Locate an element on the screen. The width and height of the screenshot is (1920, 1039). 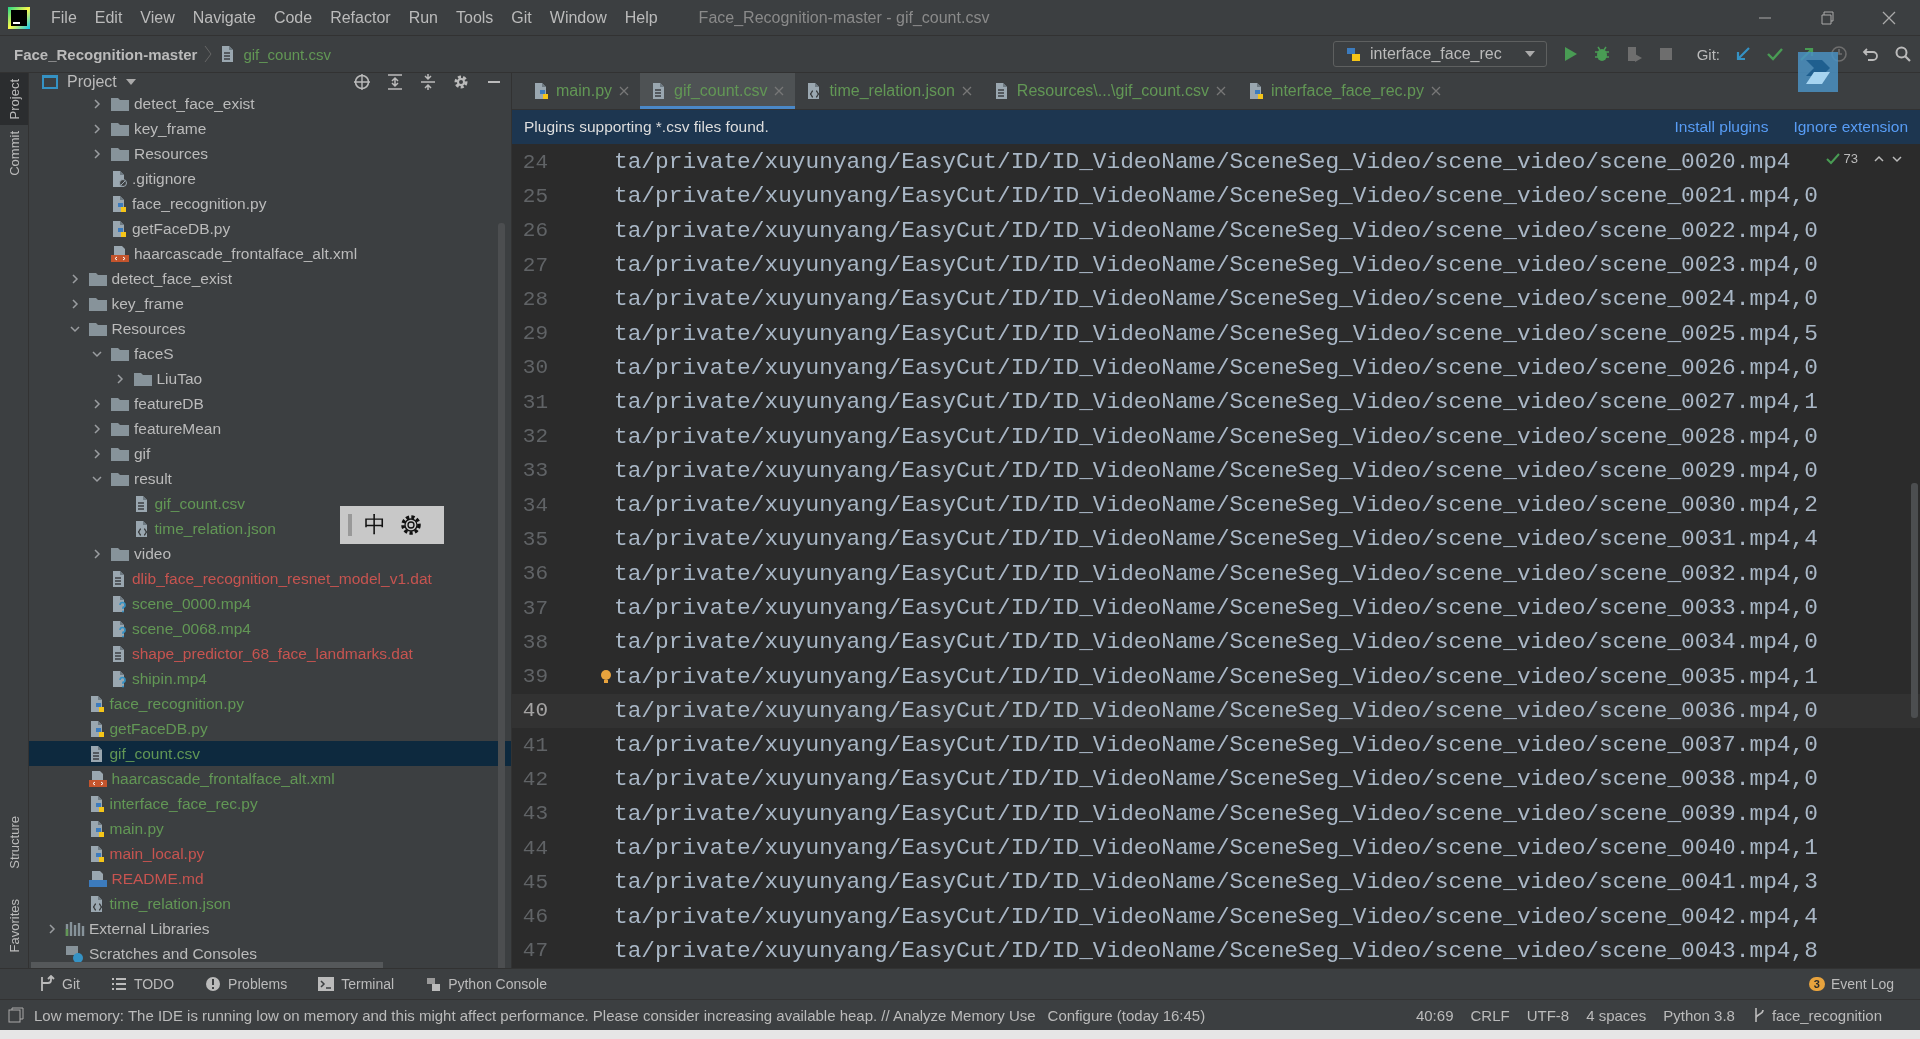
breadcrumb-item: gif_count.csv is located at coordinates (287, 54).